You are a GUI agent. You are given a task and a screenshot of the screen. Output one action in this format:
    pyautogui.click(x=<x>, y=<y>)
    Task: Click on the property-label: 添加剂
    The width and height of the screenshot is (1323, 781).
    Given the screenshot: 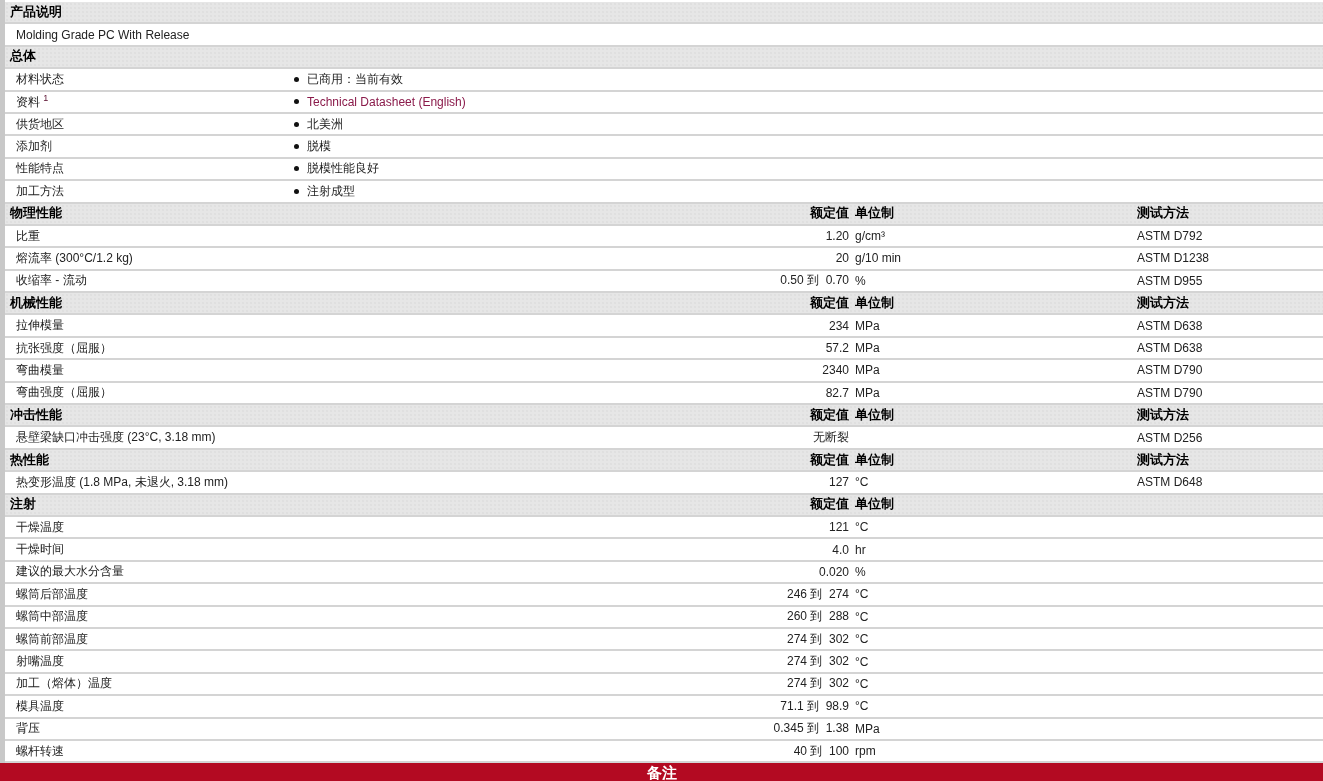 What is the action you would take?
    pyautogui.click(x=34, y=147)
    